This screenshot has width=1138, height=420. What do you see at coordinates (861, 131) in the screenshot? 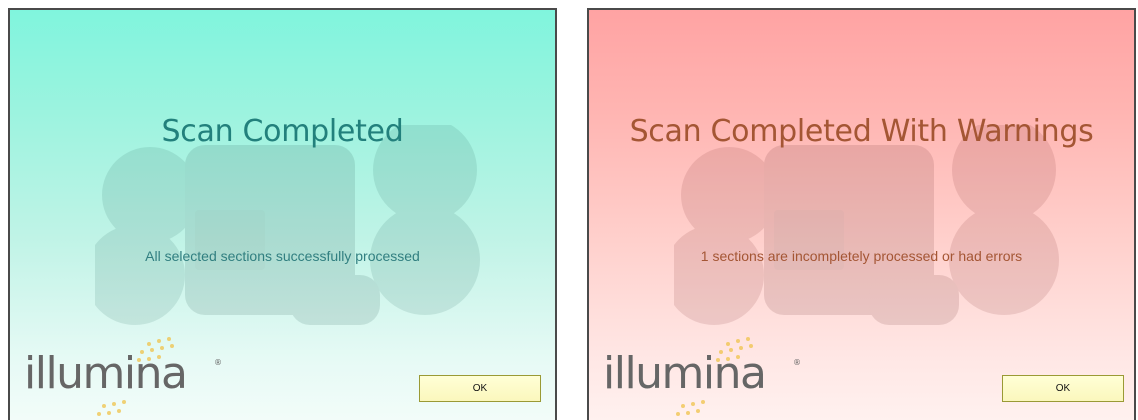
I see `dialog-title: Scan Completed With Warnings` at bounding box center [861, 131].